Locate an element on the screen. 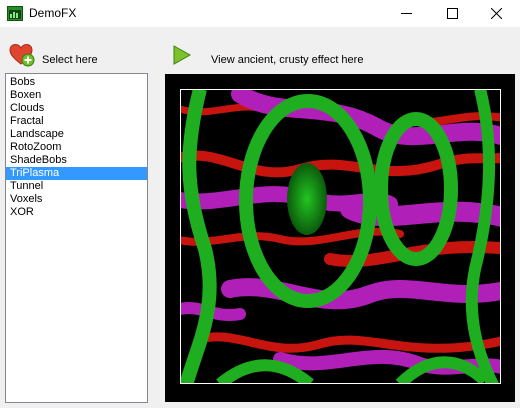 The width and height of the screenshot is (520, 408). close-button is located at coordinates (497, 13).